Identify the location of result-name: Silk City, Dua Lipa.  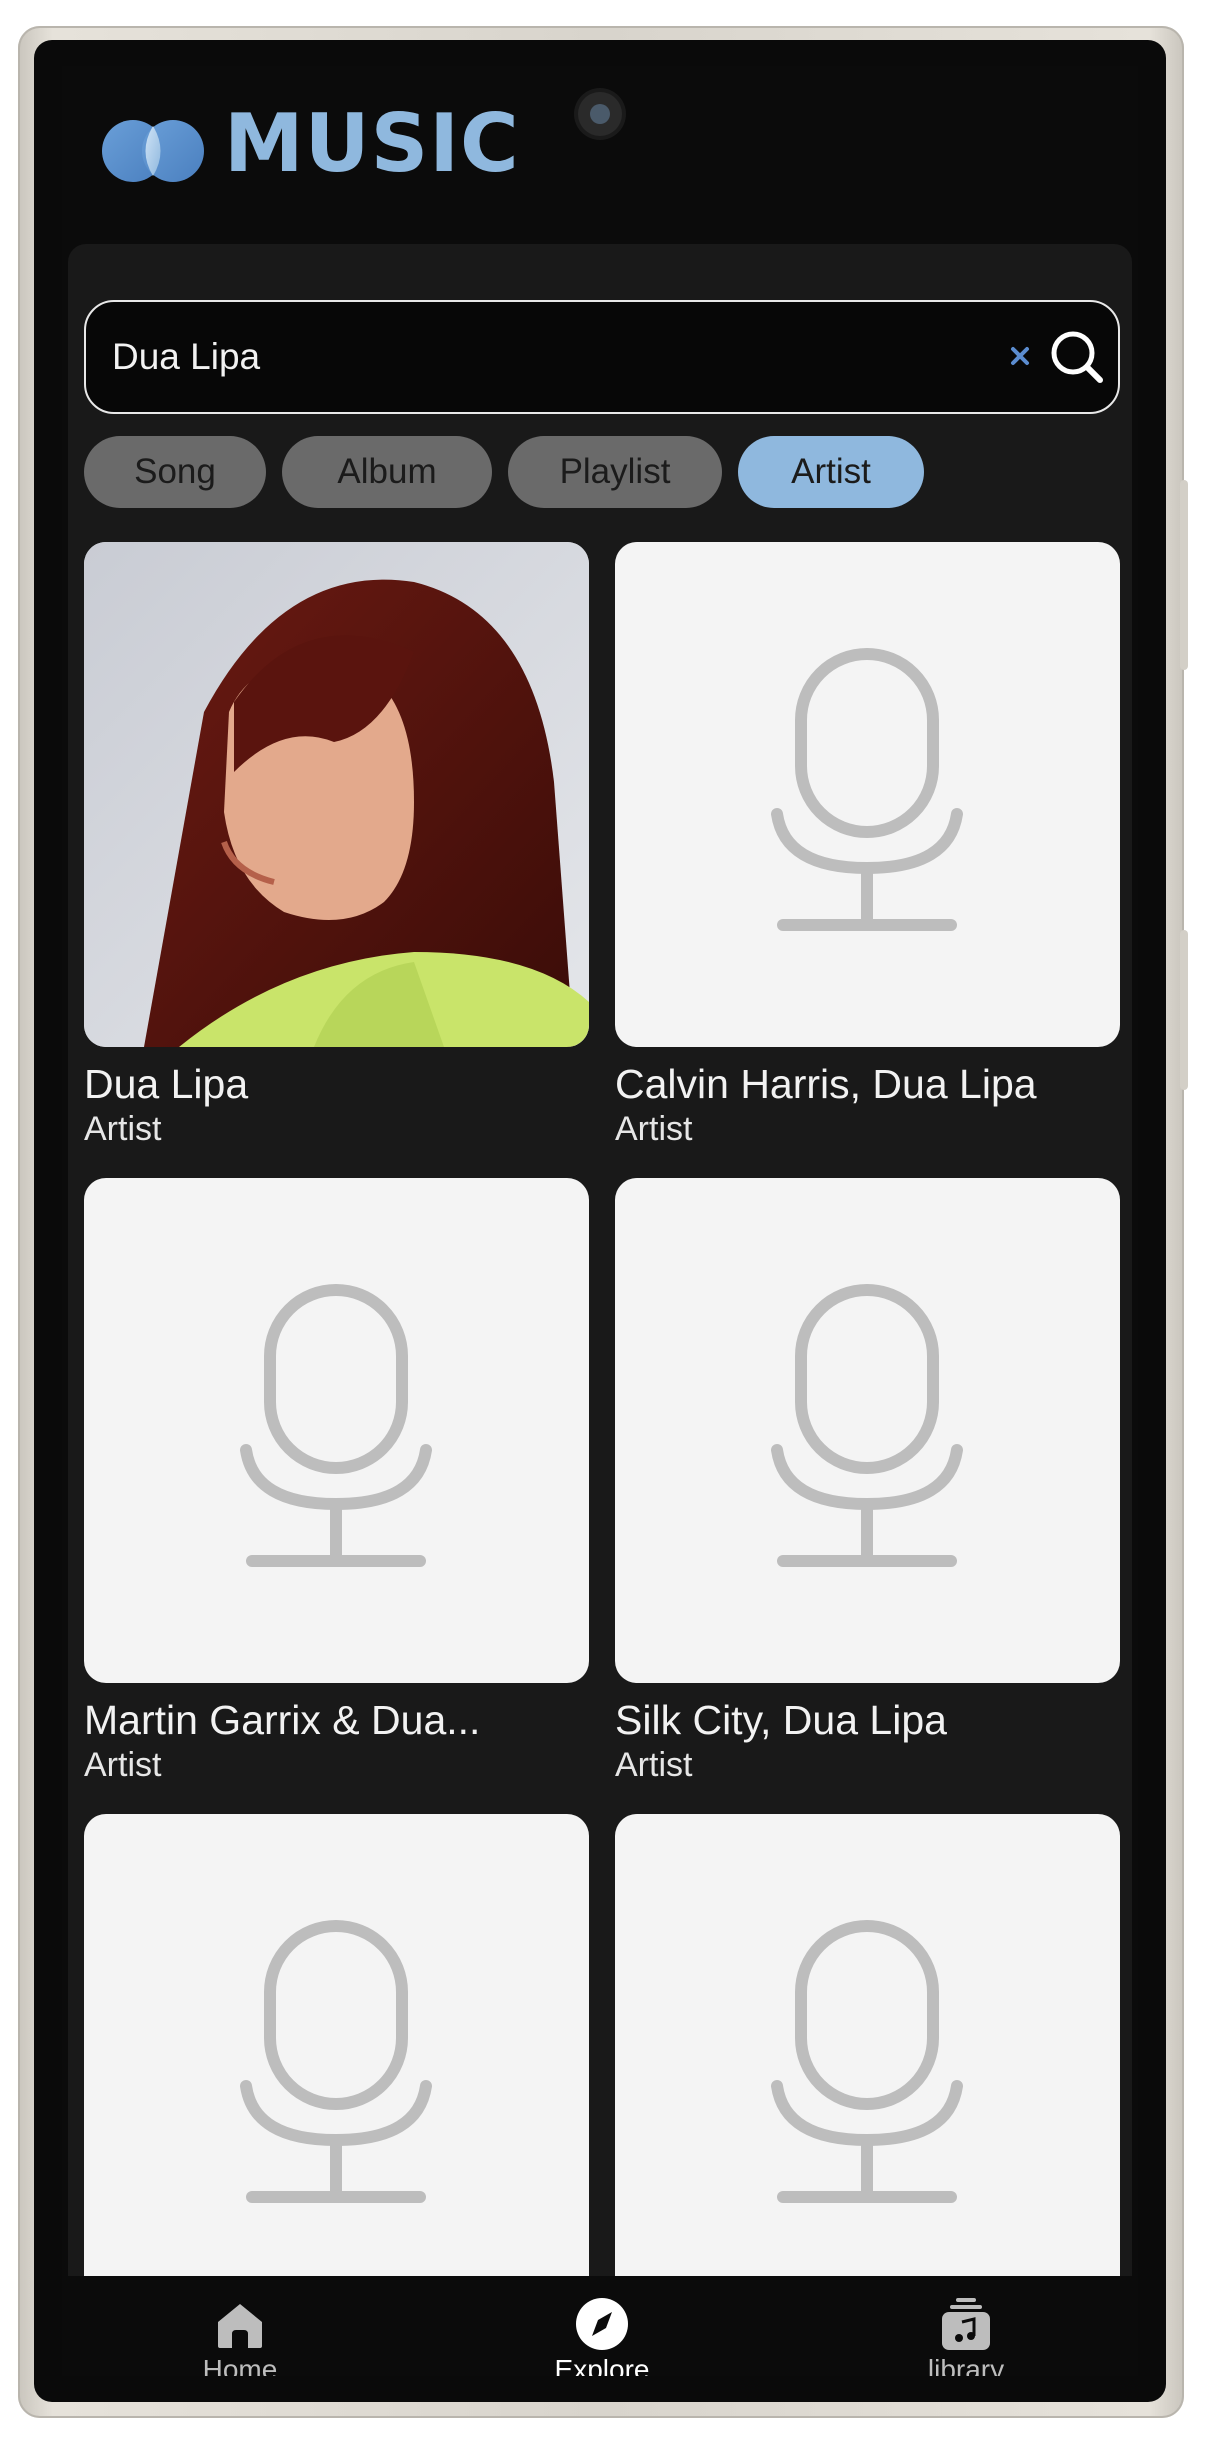
(781, 1720).